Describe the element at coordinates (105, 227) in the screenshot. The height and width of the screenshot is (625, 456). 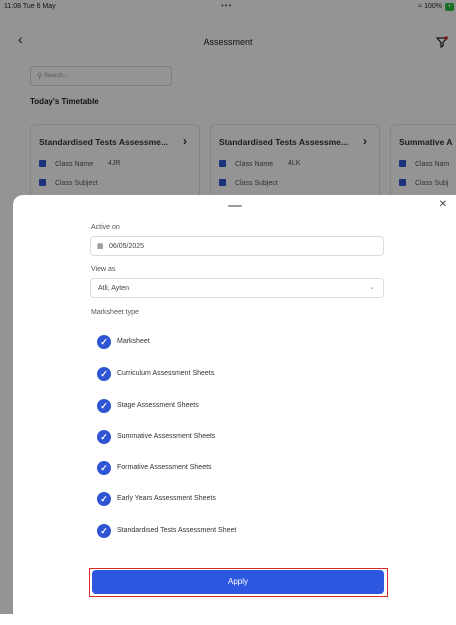
I see `active-on-label: Active on` at that location.